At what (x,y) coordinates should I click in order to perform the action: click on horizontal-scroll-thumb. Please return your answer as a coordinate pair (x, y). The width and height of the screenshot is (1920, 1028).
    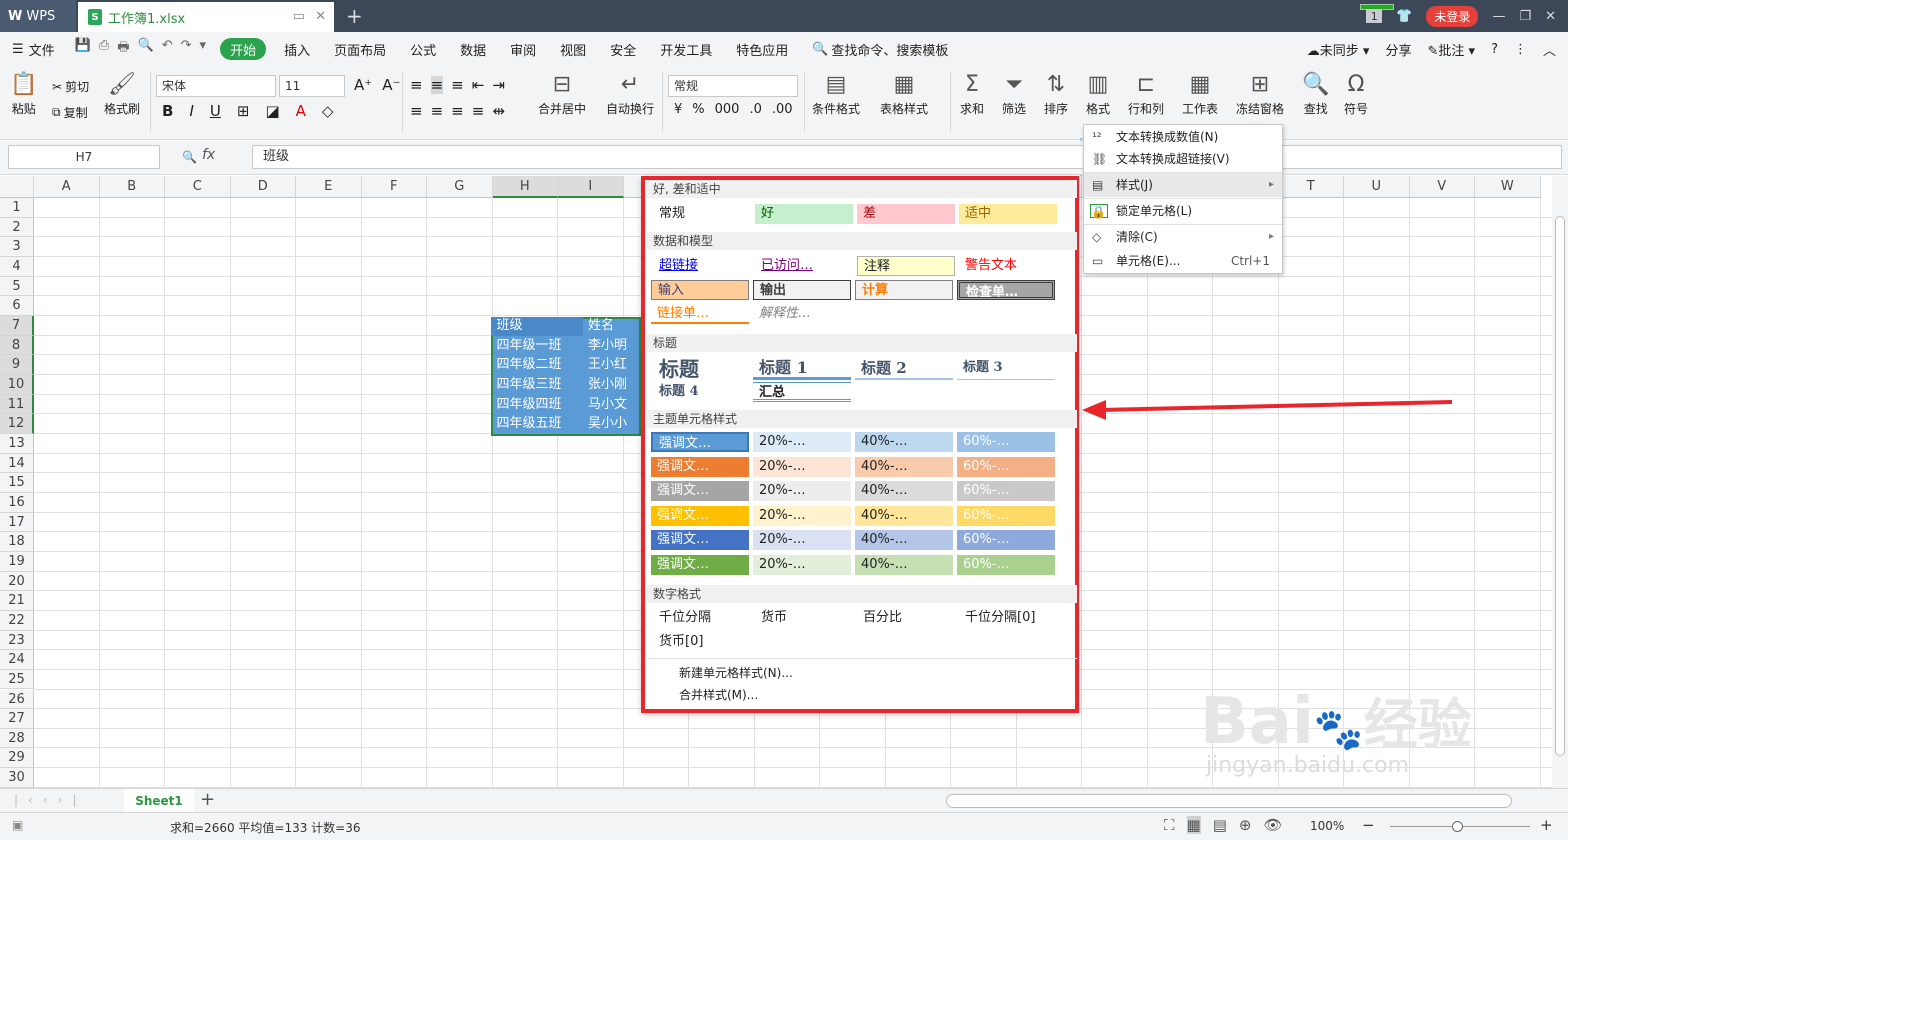
    Looking at the image, I should click on (1229, 801).